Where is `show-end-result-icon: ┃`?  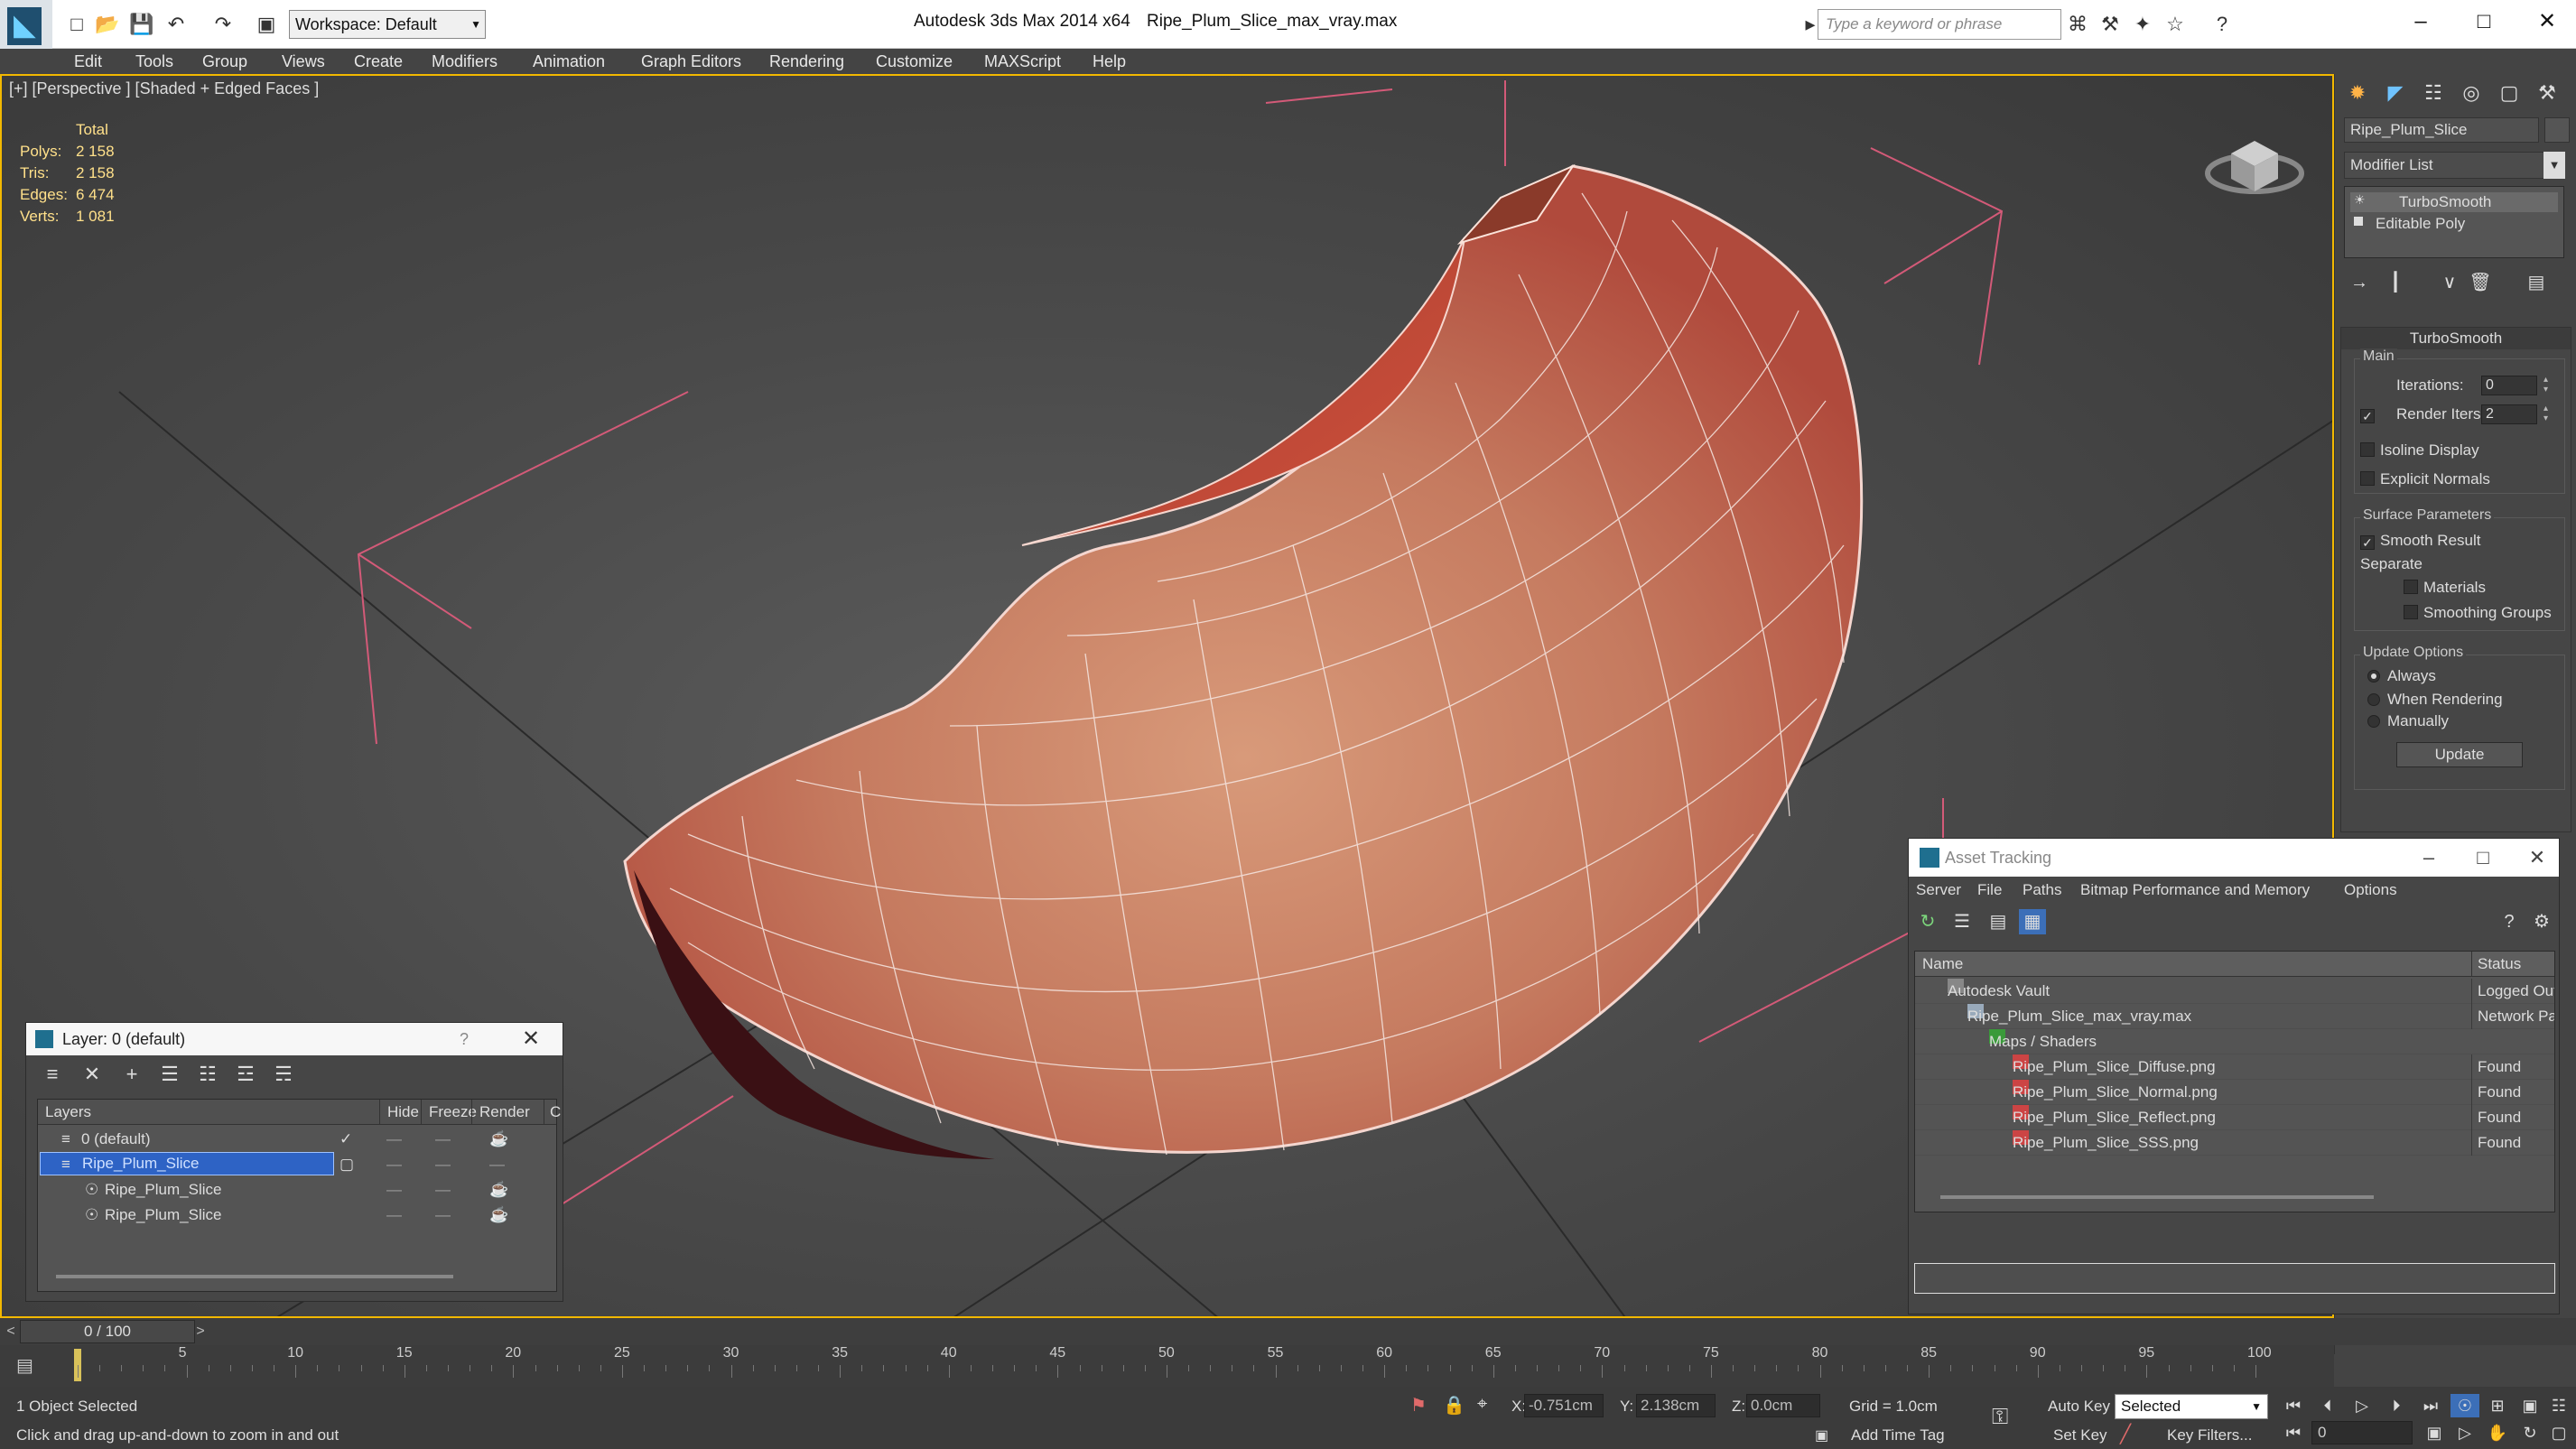 show-end-result-icon: ┃ is located at coordinates (2395, 282).